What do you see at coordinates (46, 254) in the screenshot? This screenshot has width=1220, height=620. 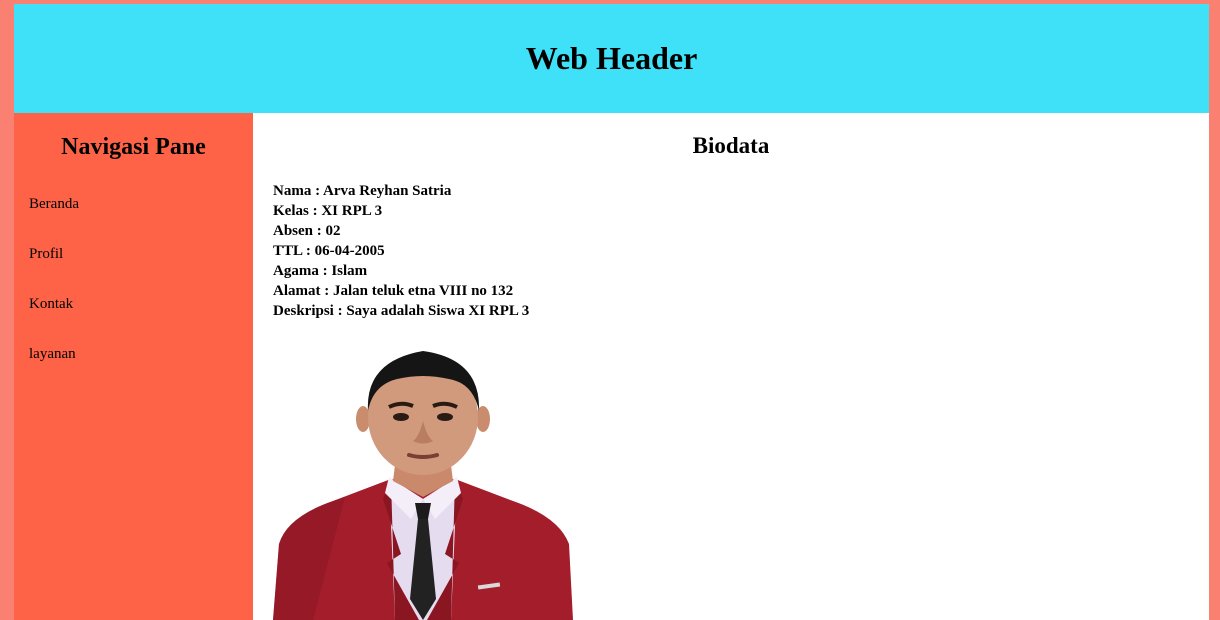 I see `nav-link-profil: Profil` at bounding box center [46, 254].